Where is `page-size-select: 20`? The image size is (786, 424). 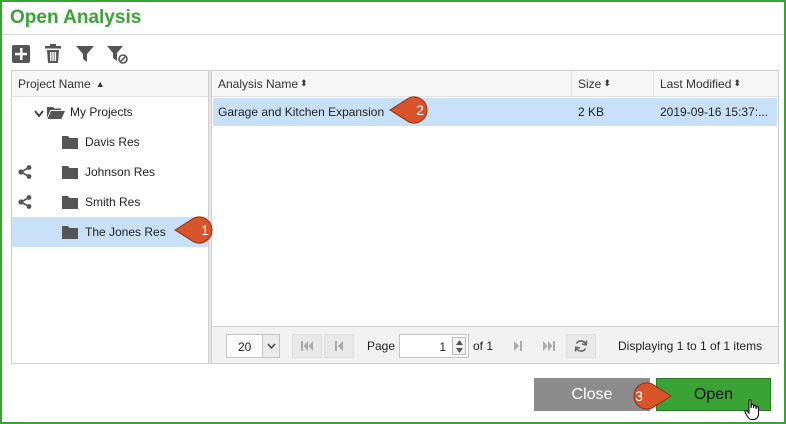 page-size-select: 20 is located at coordinates (253, 346).